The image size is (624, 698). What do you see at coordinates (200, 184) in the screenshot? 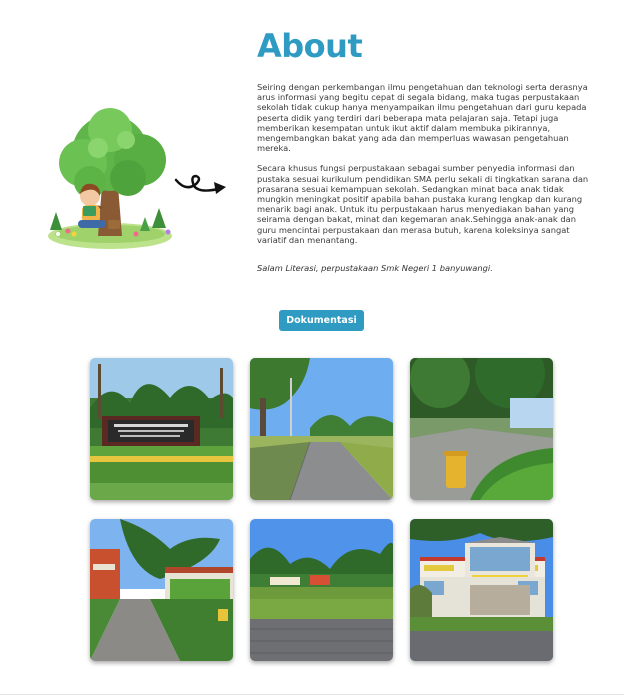
I see `curly-arrow-right-icon` at bounding box center [200, 184].